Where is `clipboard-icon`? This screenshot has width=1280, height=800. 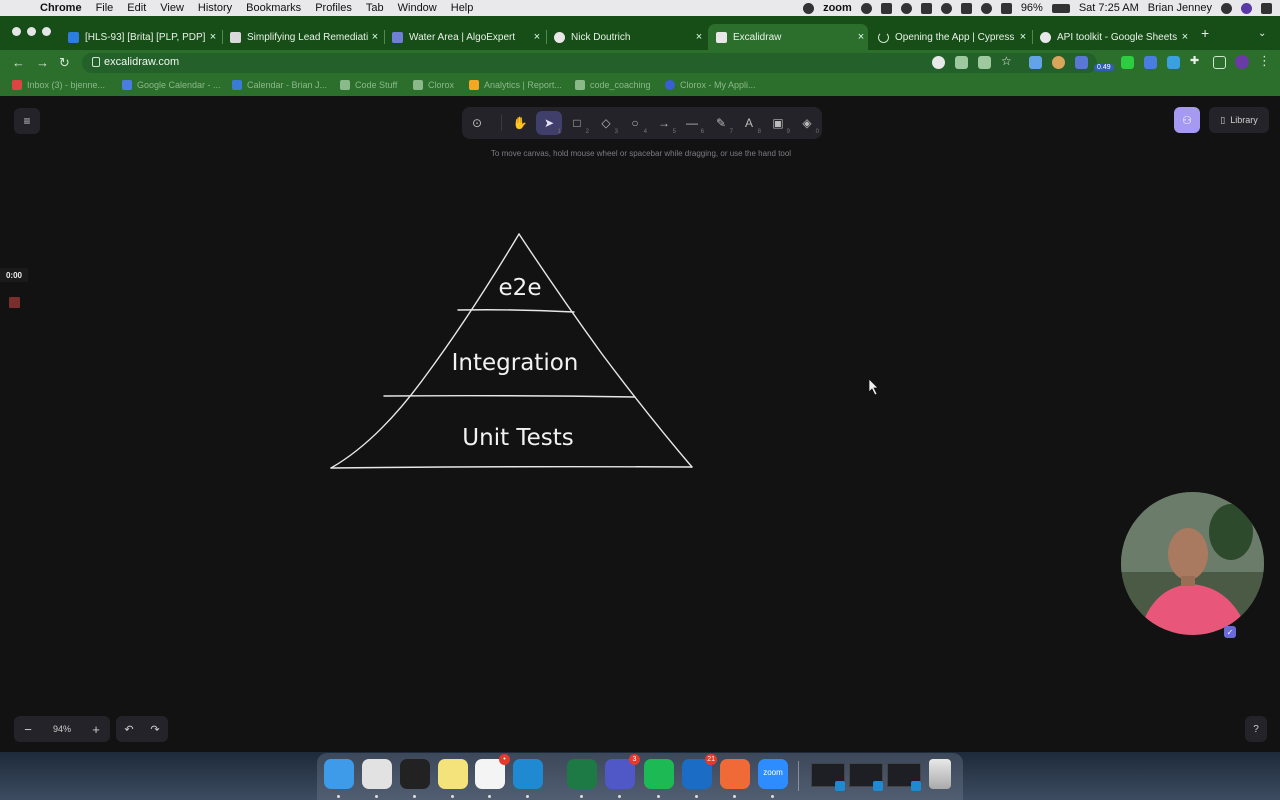 clipboard-icon is located at coordinates (926, 8).